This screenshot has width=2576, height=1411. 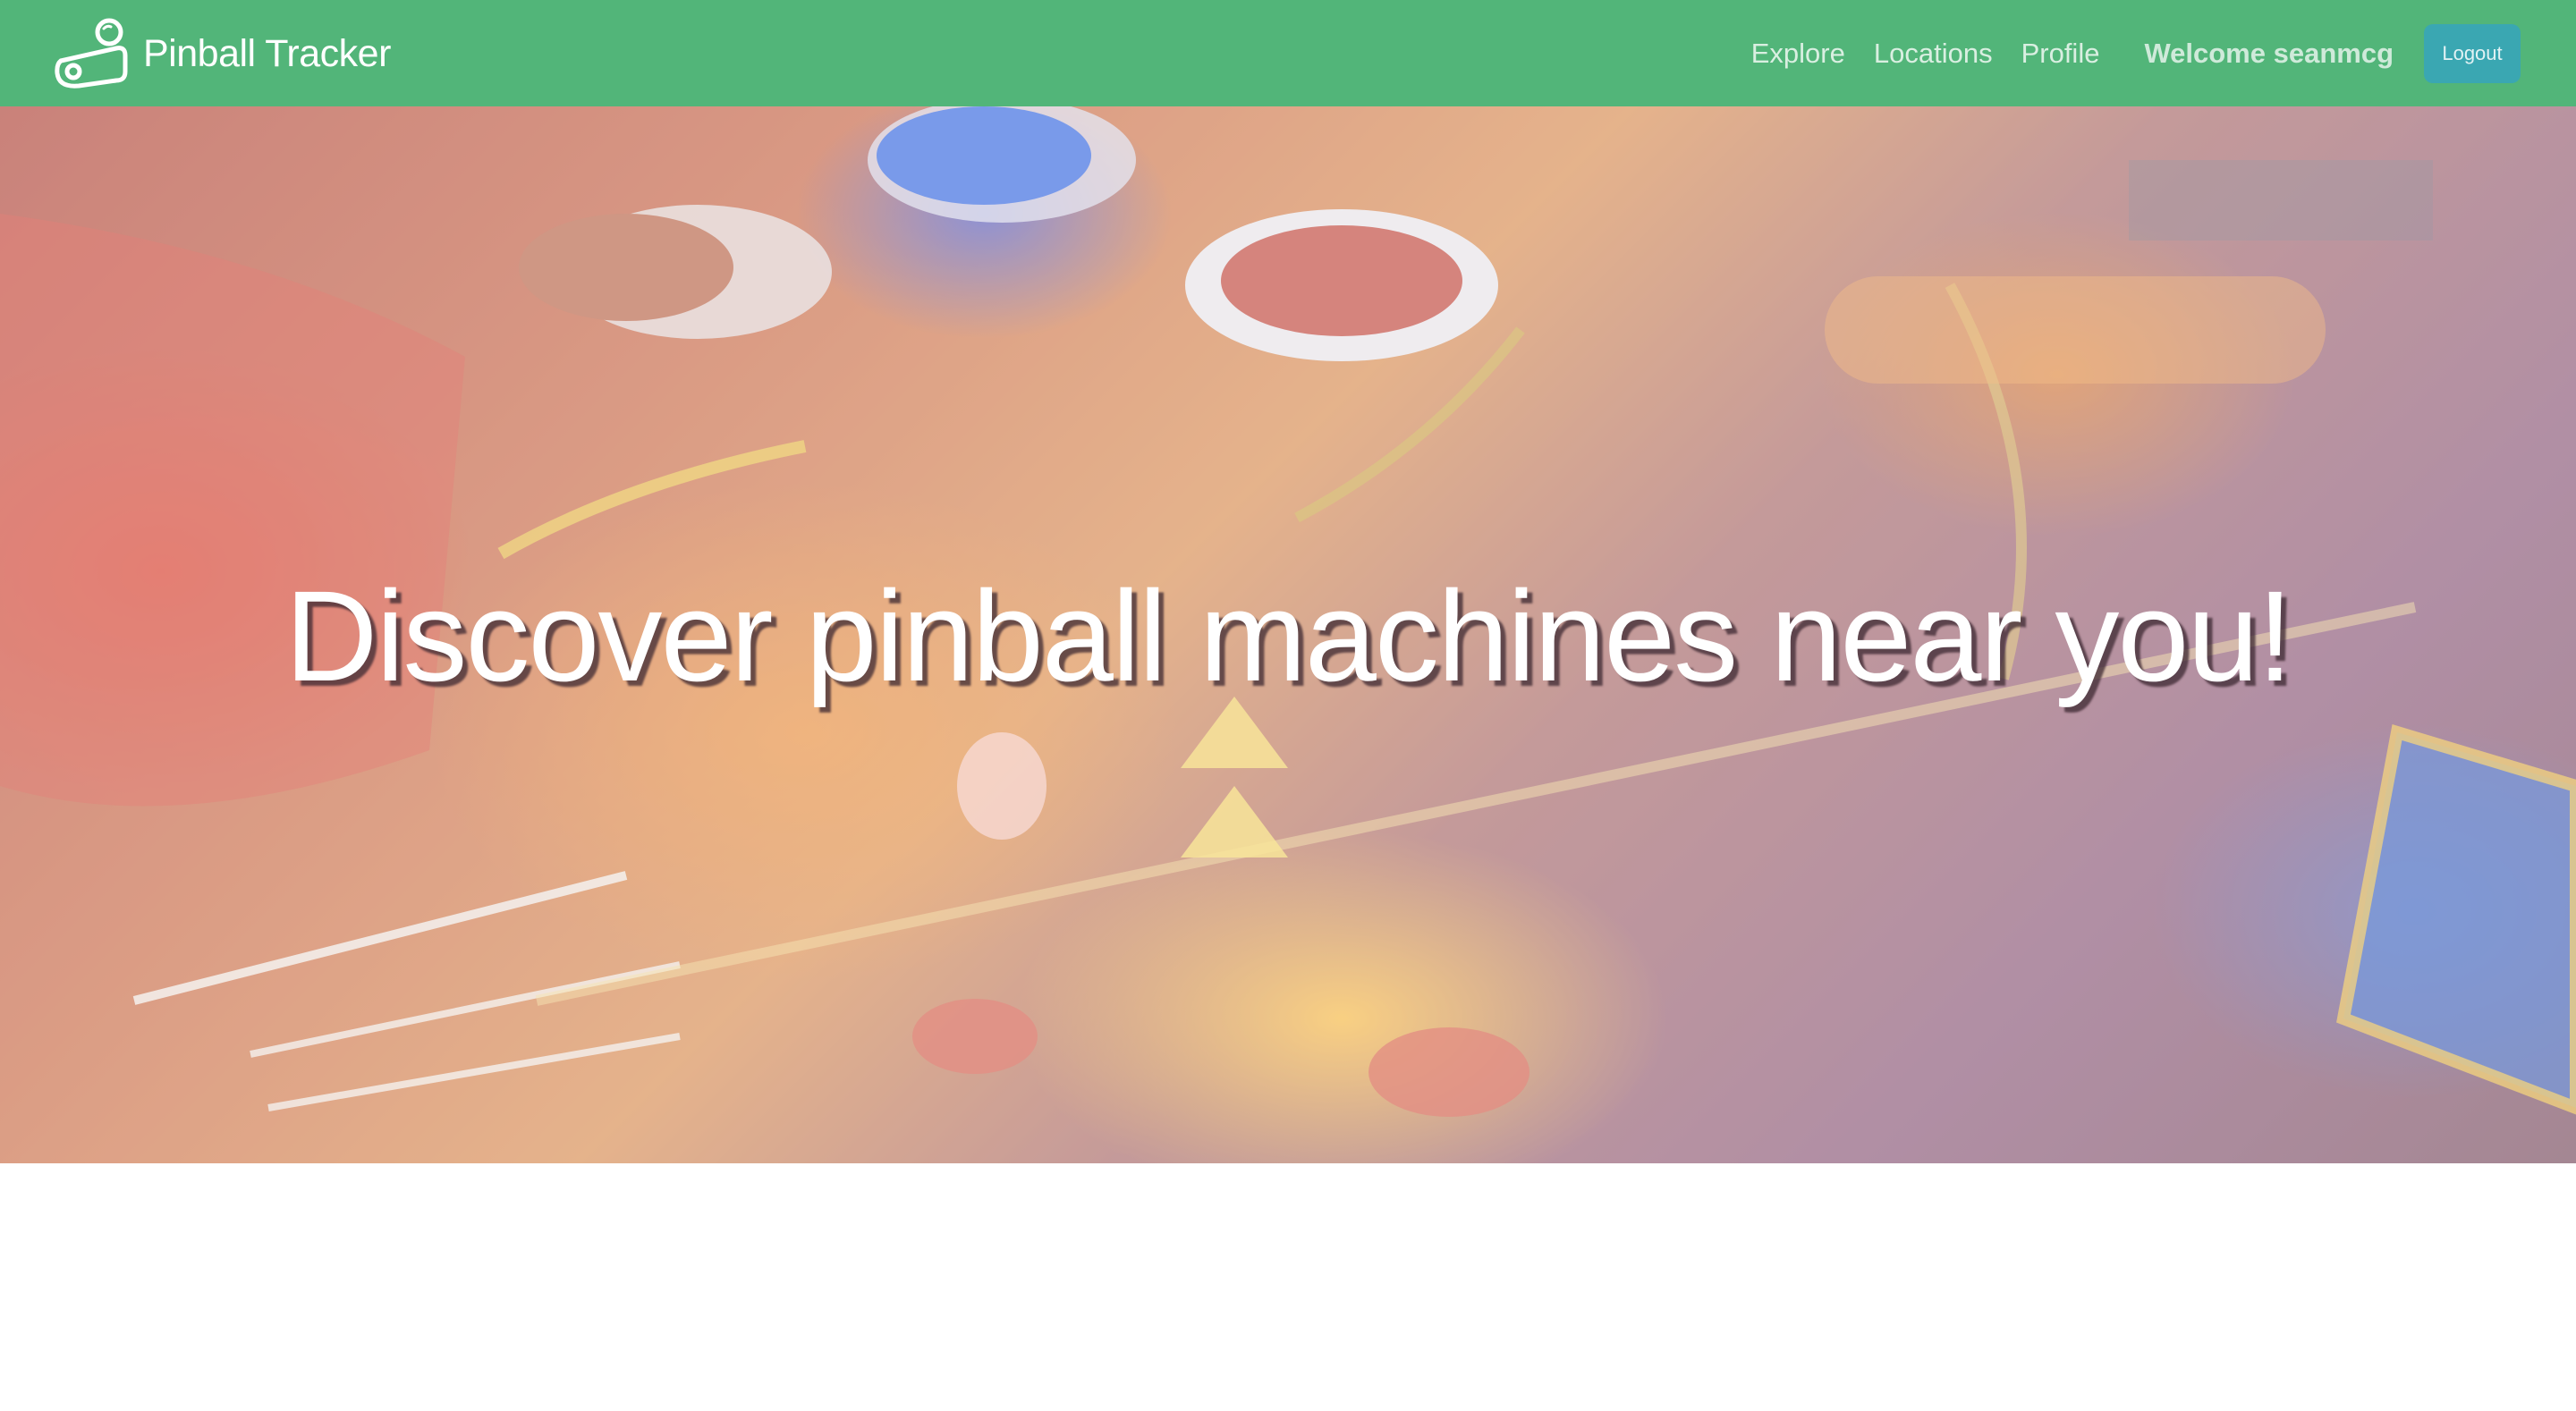 I want to click on nav-explore-link: Explore, so click(x=1798, y=54).